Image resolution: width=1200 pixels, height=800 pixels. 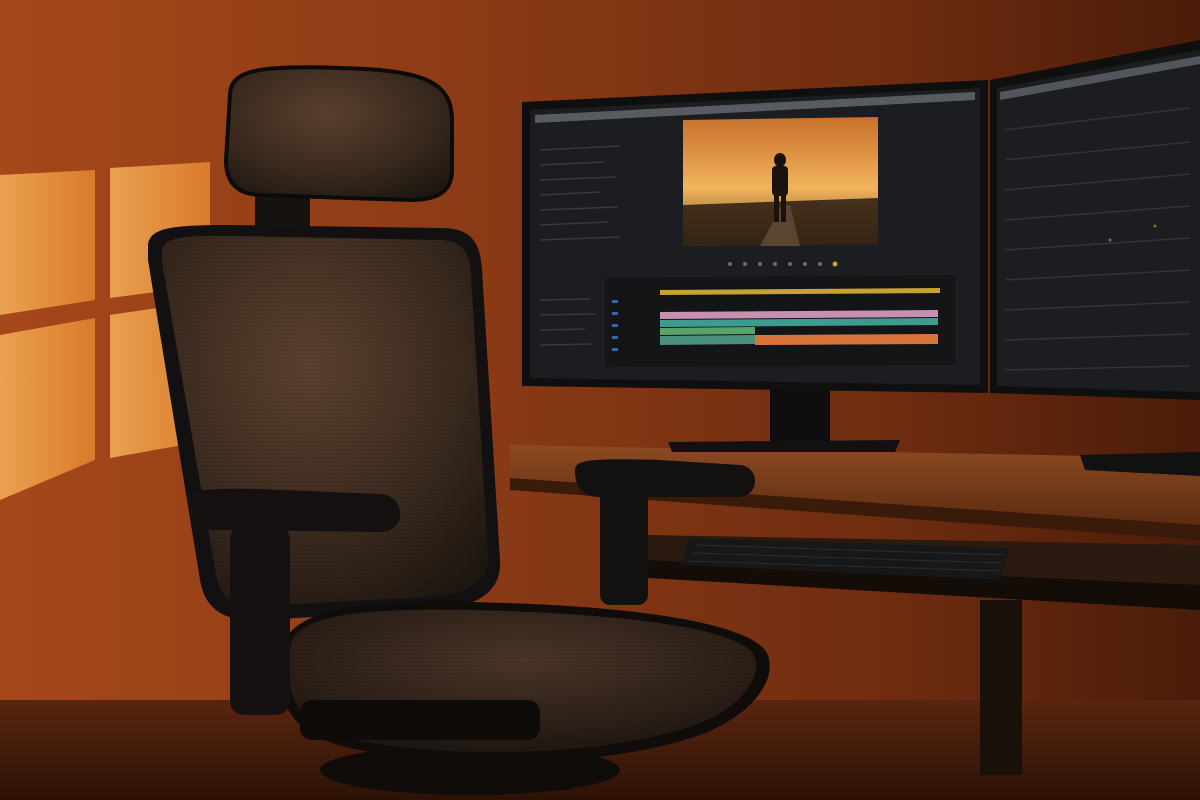 I want to click on video-preview-icon, so click(x=780, y=181).